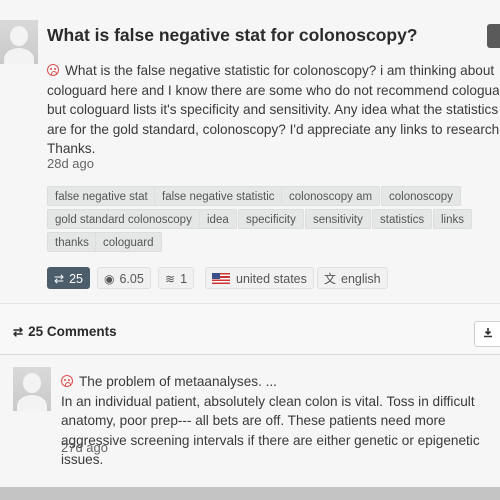  Describe the element at coordinates (68, 278) in the screenshot. I see `repost-button: ⇄ 25` at that location.